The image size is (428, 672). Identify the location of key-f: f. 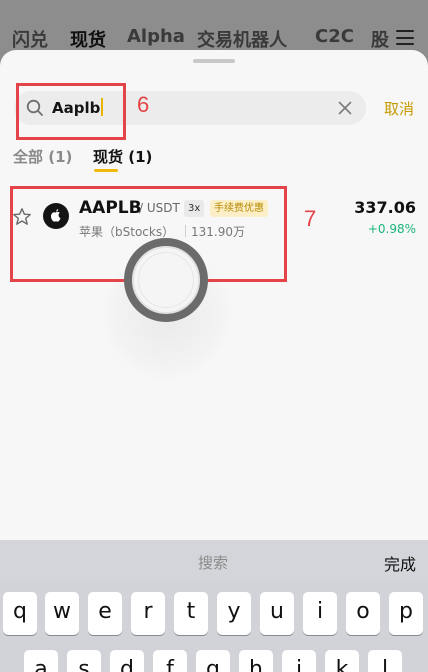
(170, 661).